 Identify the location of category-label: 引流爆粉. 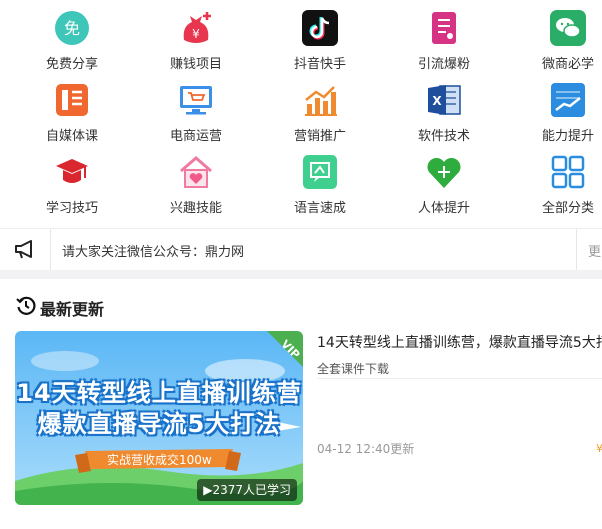
(443, 64).